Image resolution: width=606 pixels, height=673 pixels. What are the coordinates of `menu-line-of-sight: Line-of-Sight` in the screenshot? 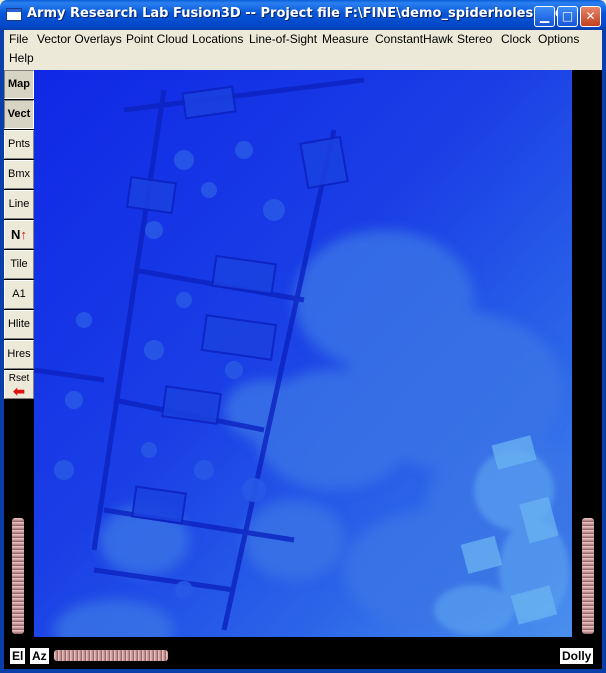 It's located at (283, 39).